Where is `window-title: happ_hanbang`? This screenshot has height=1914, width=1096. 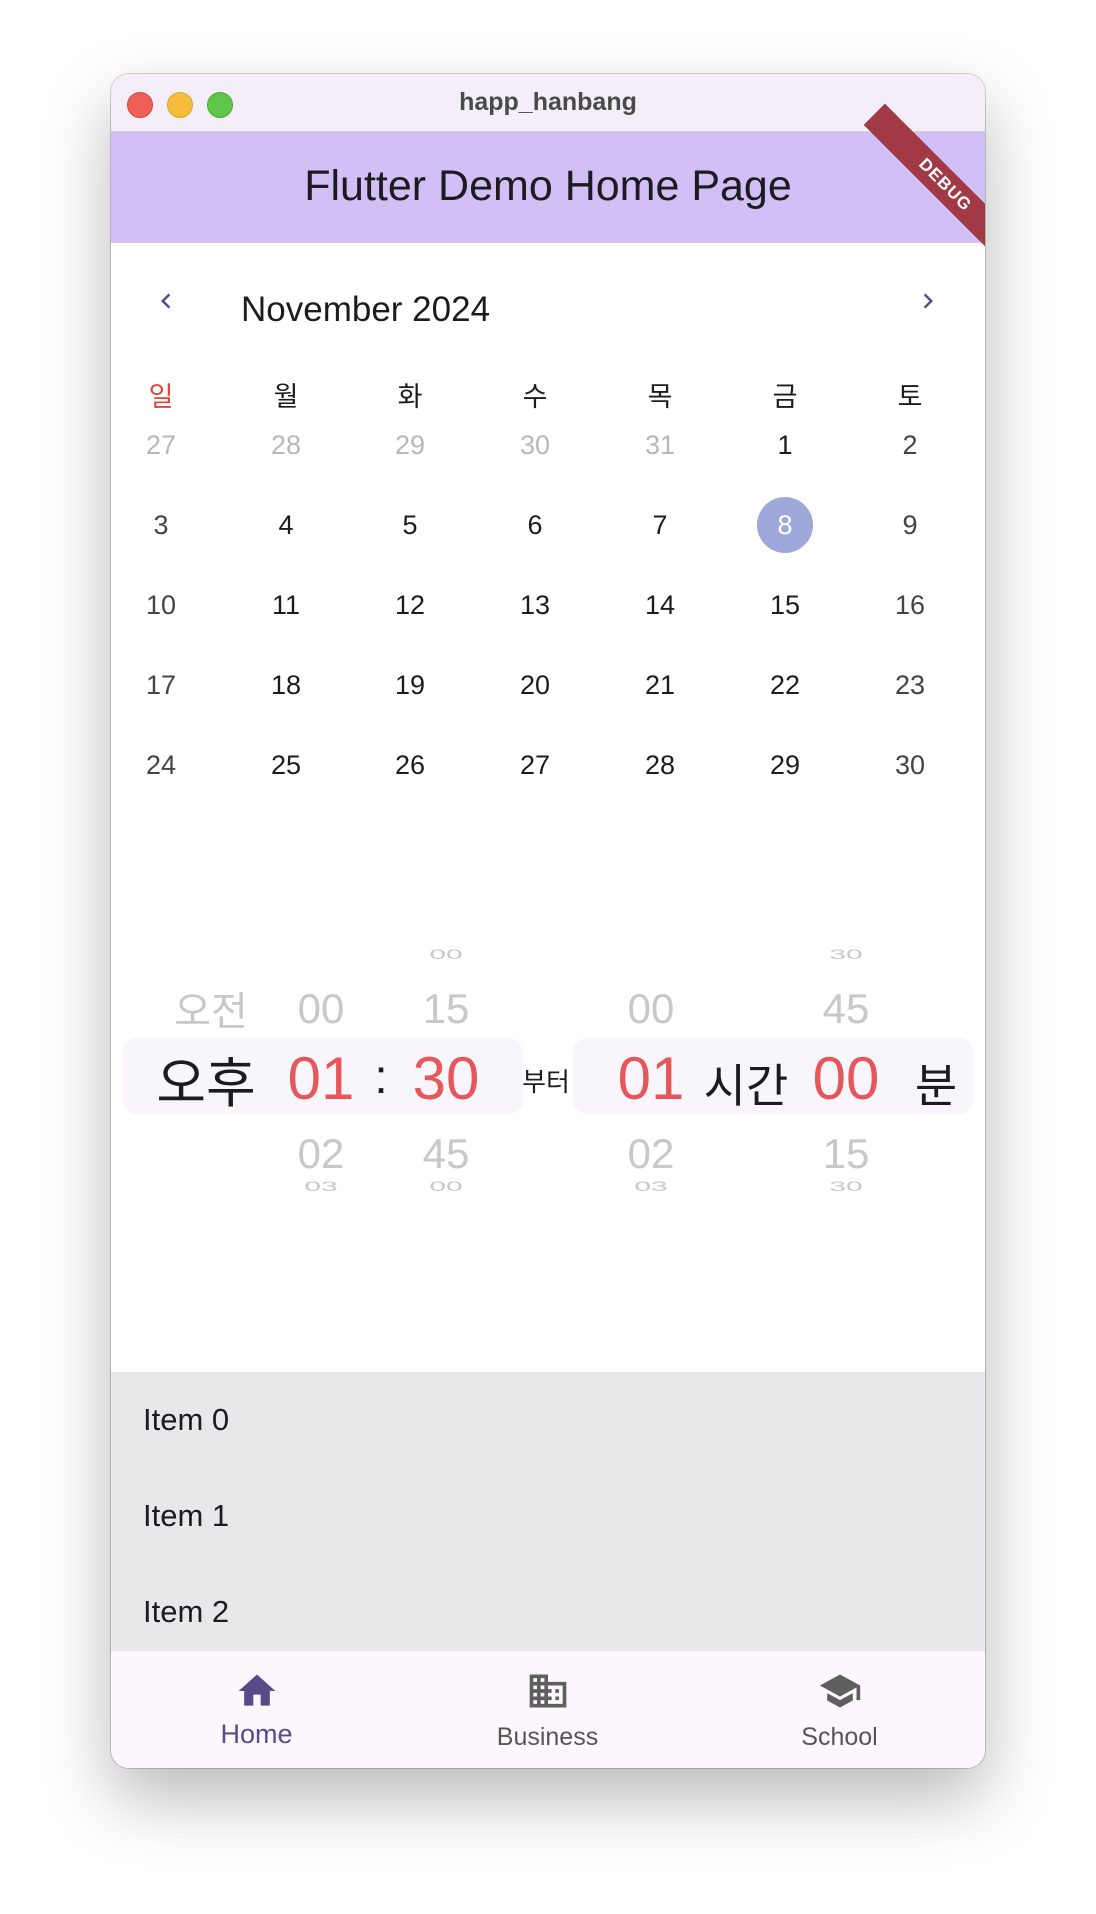 window-title: happ_hanbang is located at coordinates (548, 102).